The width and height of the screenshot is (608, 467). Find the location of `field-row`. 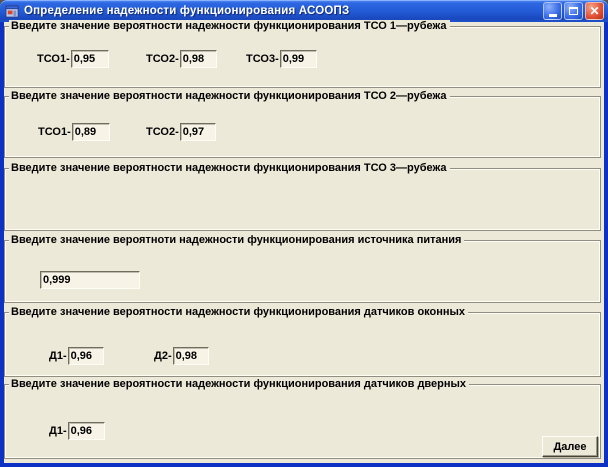

field-row is located at coordinates (90, 280).